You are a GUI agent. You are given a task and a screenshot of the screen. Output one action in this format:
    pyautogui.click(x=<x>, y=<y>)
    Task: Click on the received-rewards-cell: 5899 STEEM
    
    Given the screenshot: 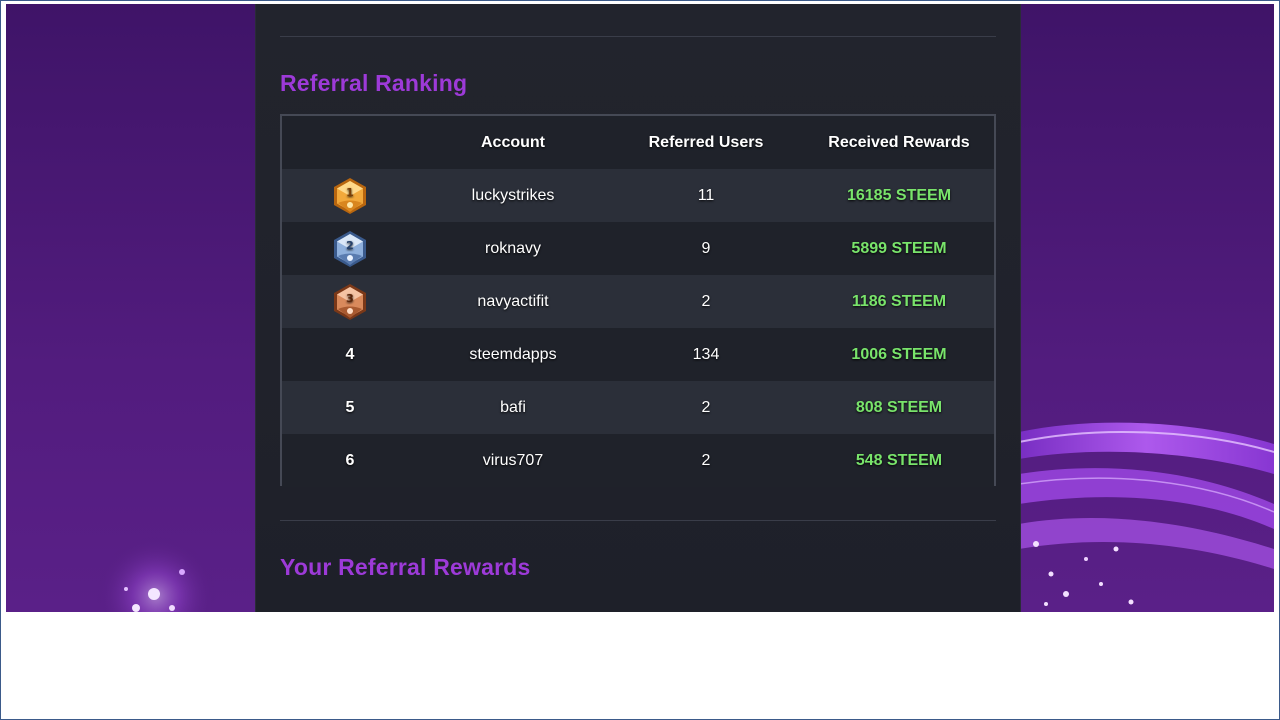 What is the action you would take?
    pyautogui.click(x=899, y=248)
    